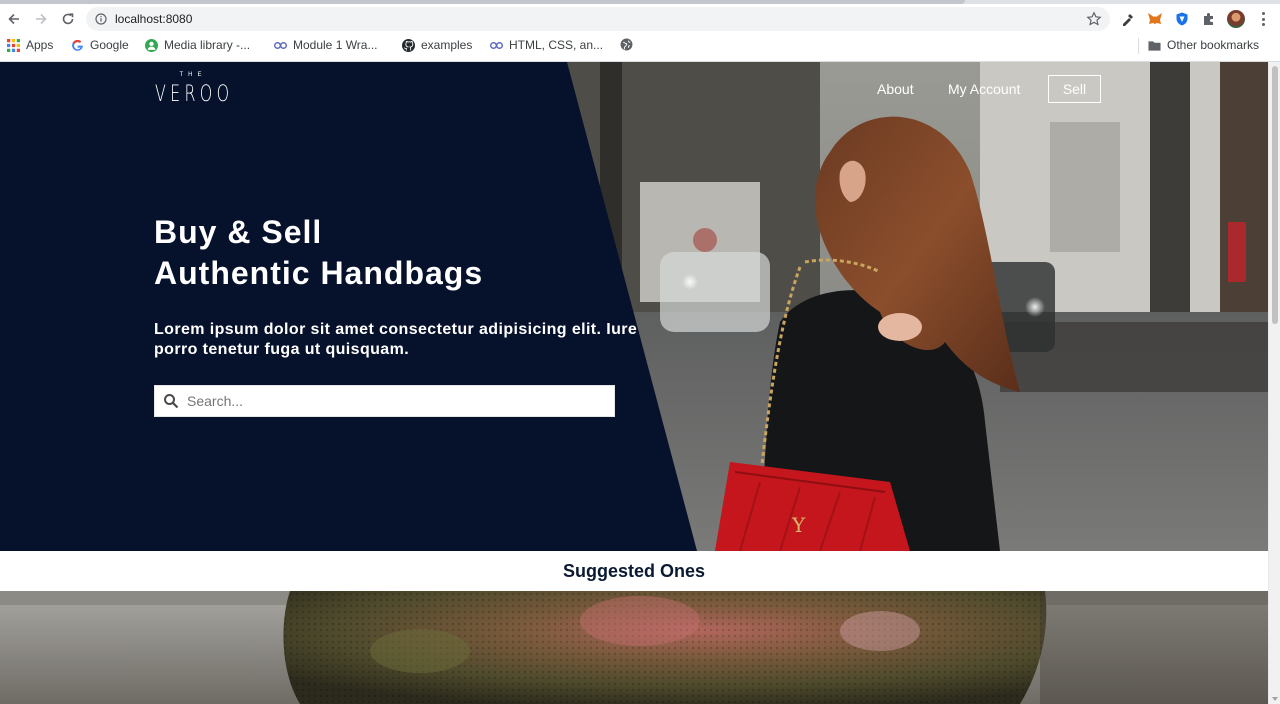 This screenshot has height=704, width=1280. Describe the element at coordinates (151, 45) in the screenshot. I see `media-library-icon` at that location.